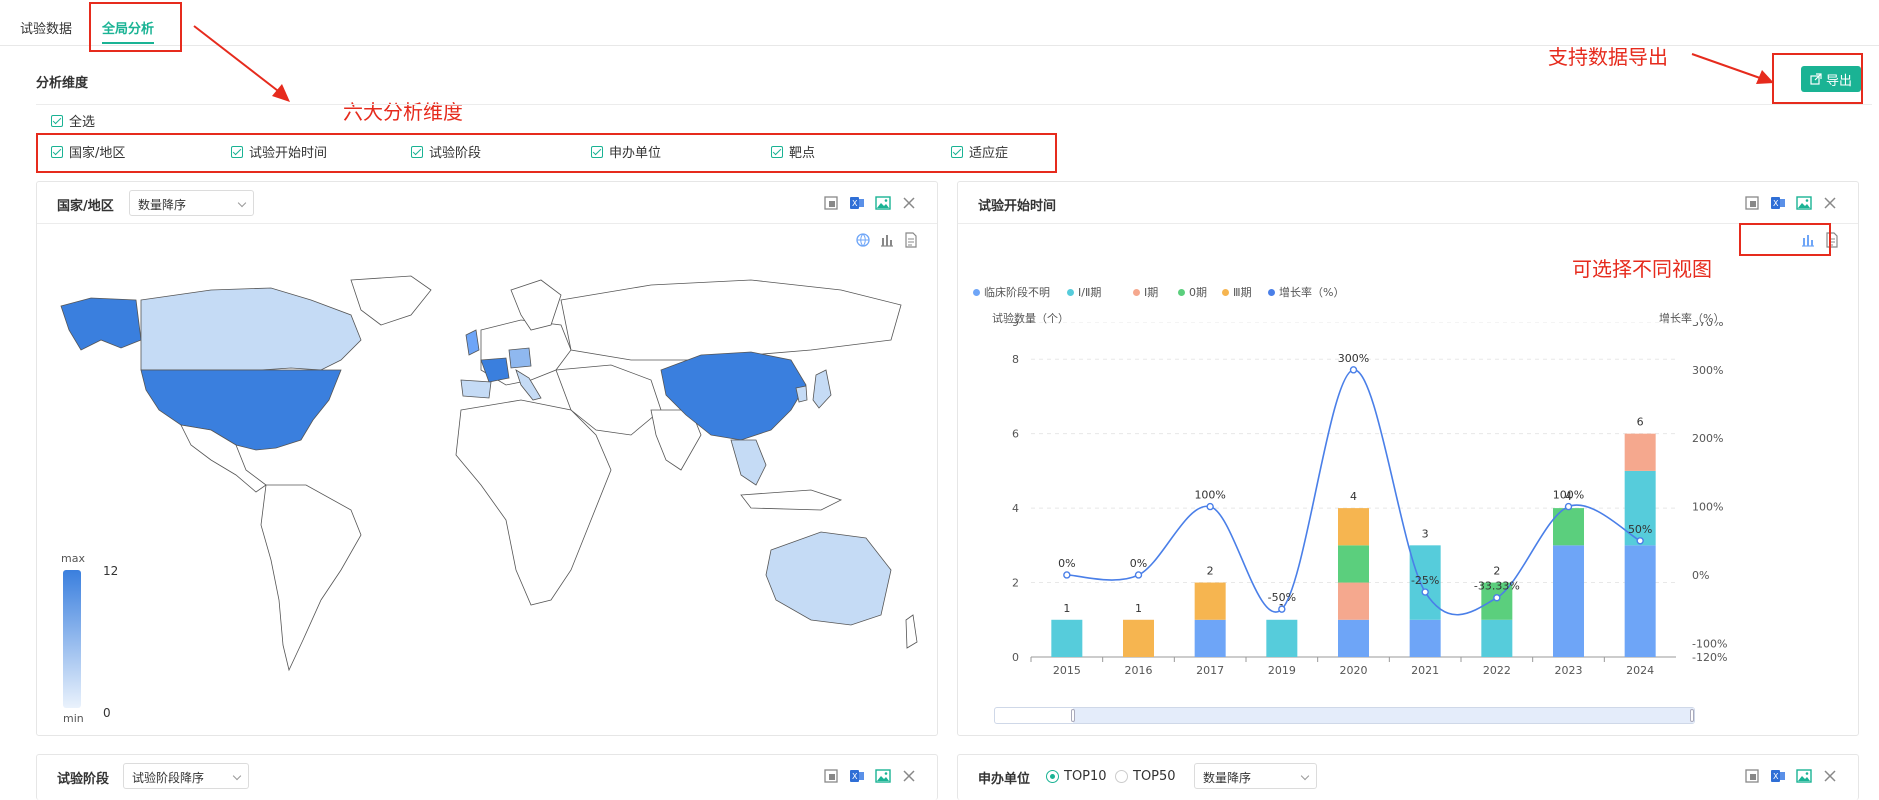  What do you see at coordinates (1692, 715) in the screenshot?
I see `data-zoom-handle-right` at bounding box center [1692, 715].